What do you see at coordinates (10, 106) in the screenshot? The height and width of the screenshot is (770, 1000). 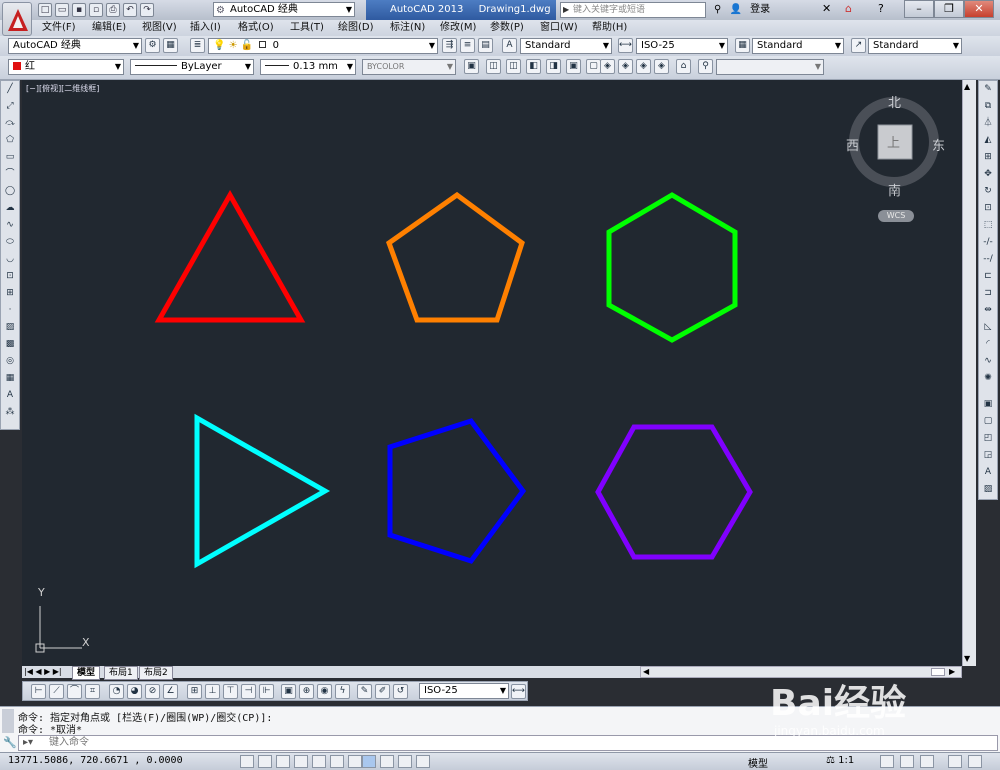 I see `construction-line-icon: ⤢` at bounding box center [10, 106].